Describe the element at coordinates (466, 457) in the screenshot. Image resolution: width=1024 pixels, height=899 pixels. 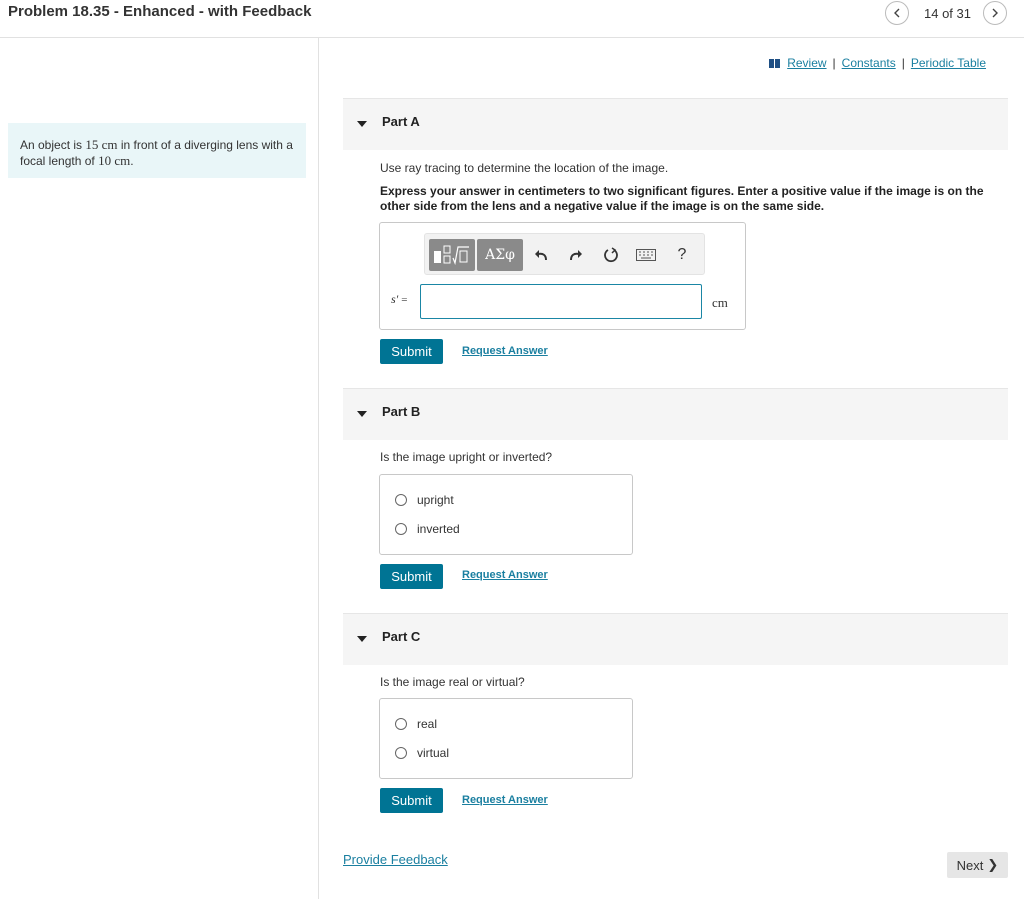
I see `part-b-question: Is the image upright or inverted?` at that location.